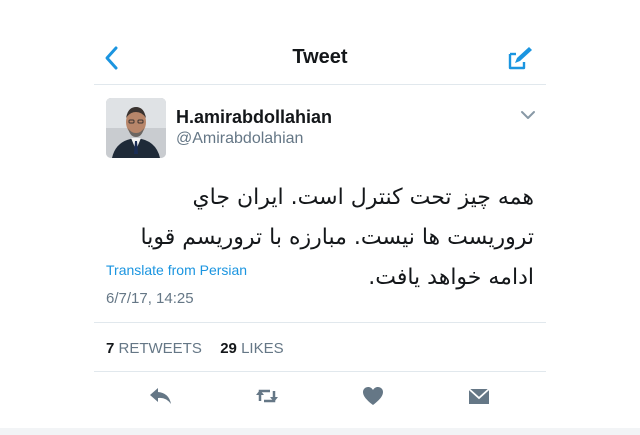 Image resolution: width=640 pixels, height=435 pixels. What do you see at coordinates (320, 371) in the screenshot?
I see `stats-divider-bottom` at bounding box center [320, 371].